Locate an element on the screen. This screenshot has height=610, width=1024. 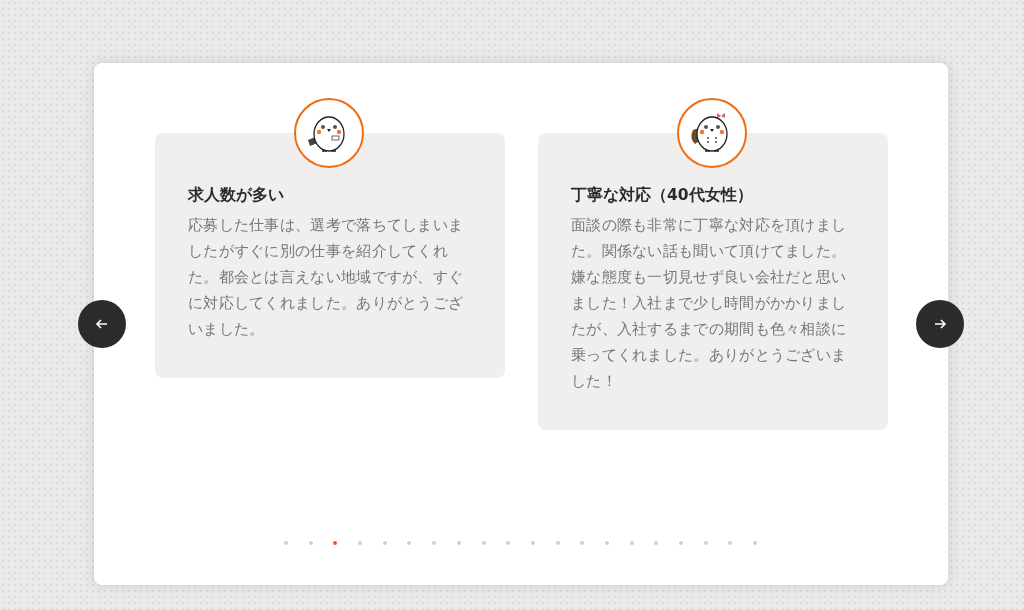
arrow-left-icon is located at coordinates (102, 324).